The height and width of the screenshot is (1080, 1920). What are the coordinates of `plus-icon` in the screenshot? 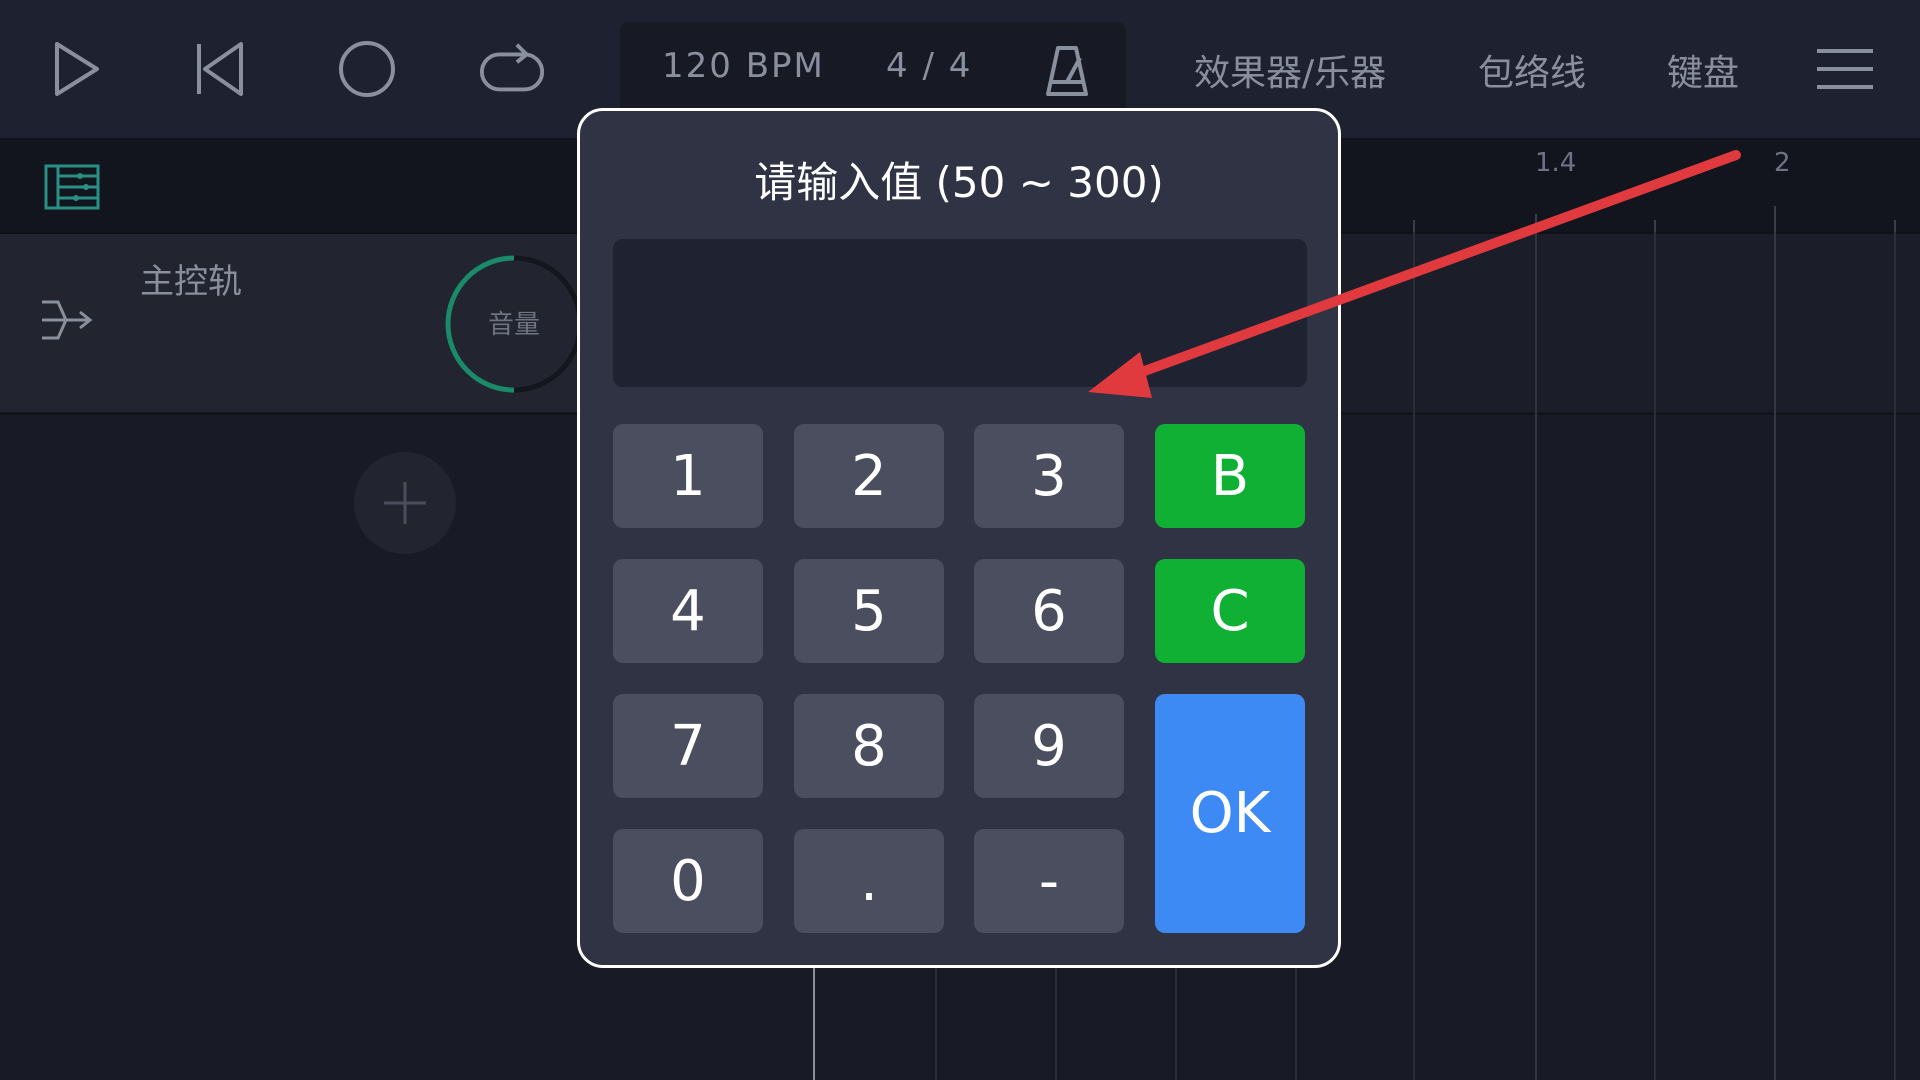 It's located at (405, 503).